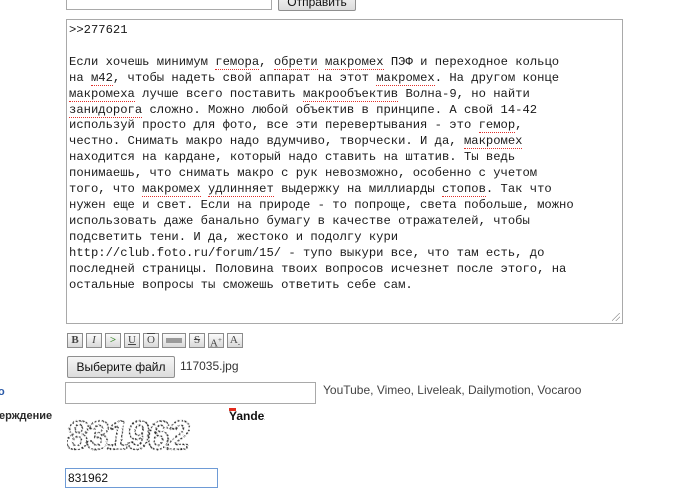 The width and height of the screenshot is (692, 491). Describe the element at coordinates (102, 94) in the screenshot. I see `spellcheck-word: макромеха` at that location.